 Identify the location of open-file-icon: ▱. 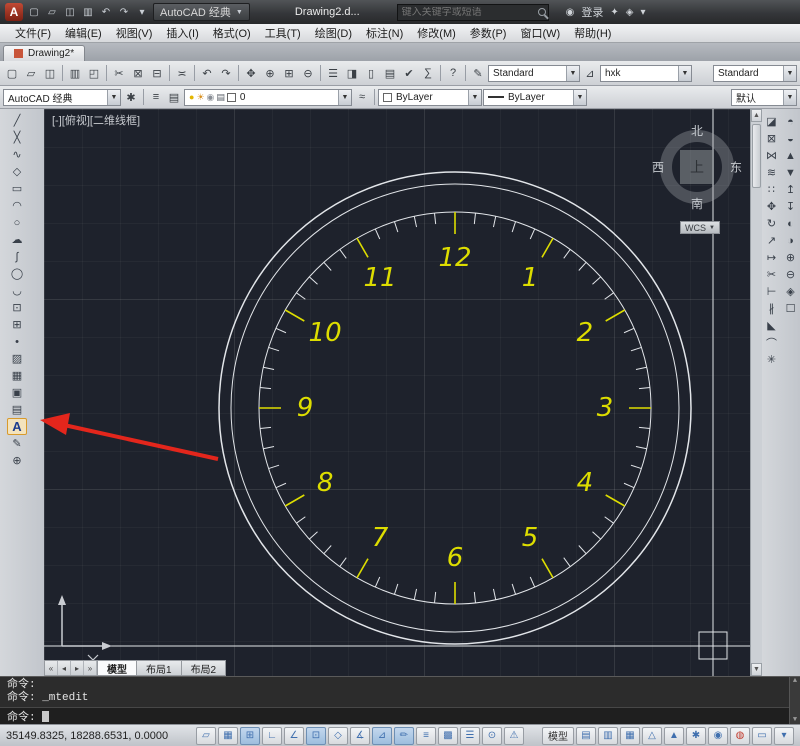
(52, 12).